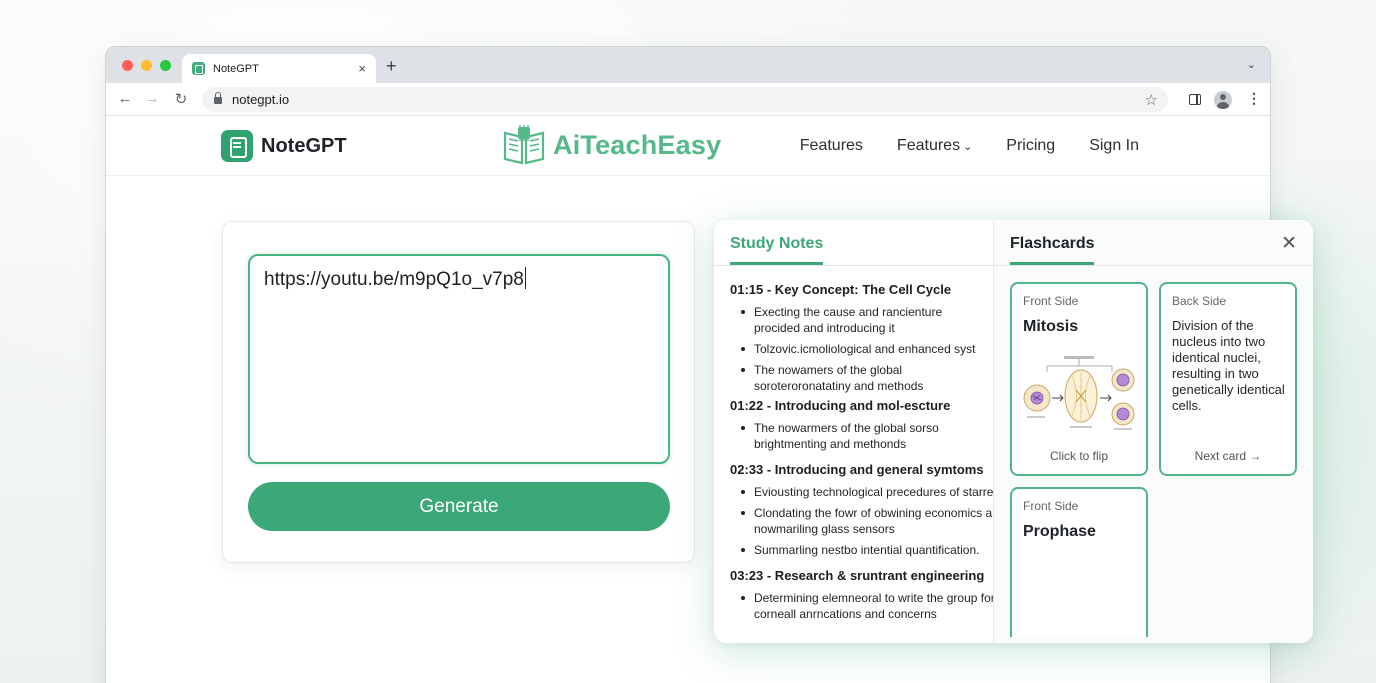  Describe the element at coordinates (831, 146) in the screenshot. I see `nav-features: Features` at that location.